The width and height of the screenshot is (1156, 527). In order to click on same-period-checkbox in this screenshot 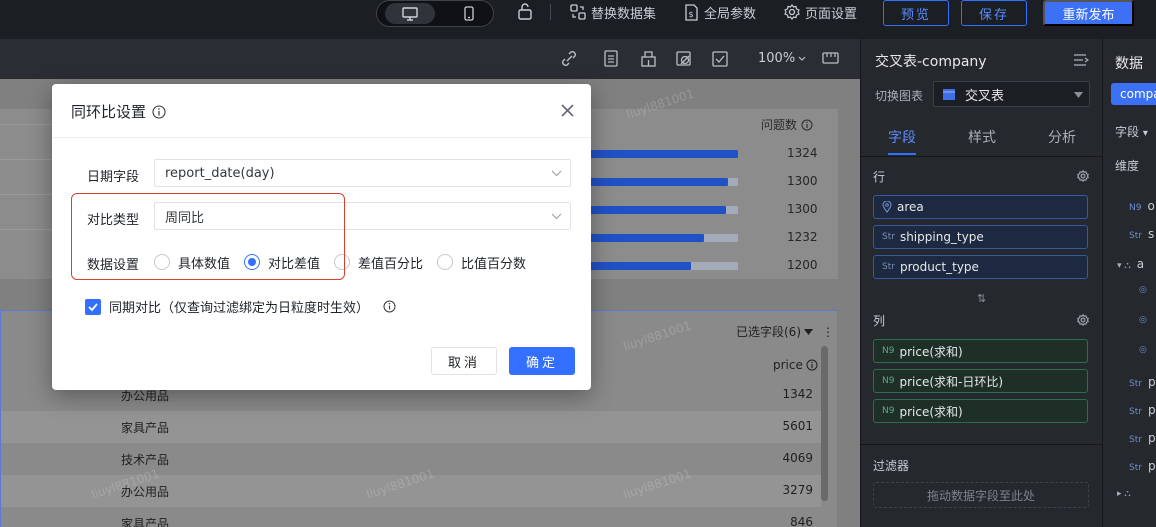, I will do `click(93, 306)`.